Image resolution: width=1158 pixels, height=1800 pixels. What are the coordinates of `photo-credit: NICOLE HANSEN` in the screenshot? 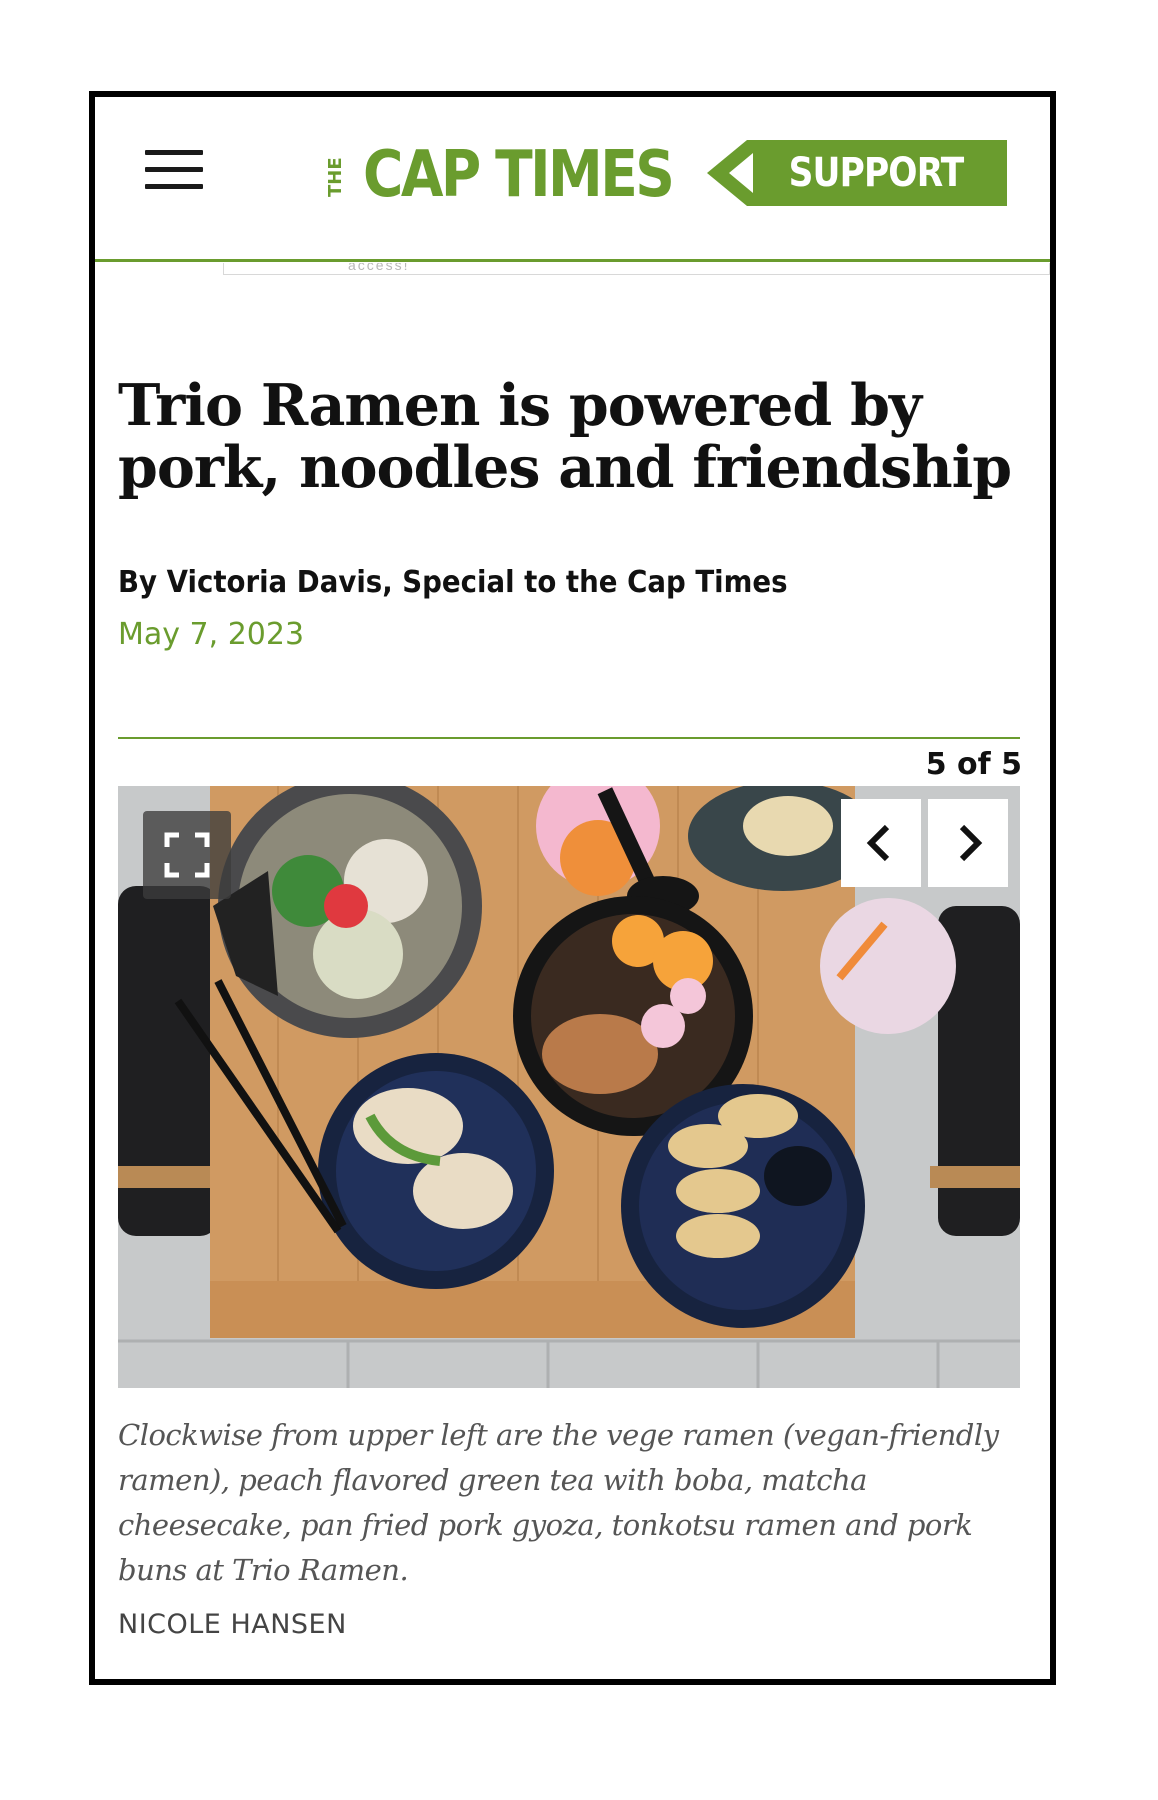 It's located at (232, 1624).